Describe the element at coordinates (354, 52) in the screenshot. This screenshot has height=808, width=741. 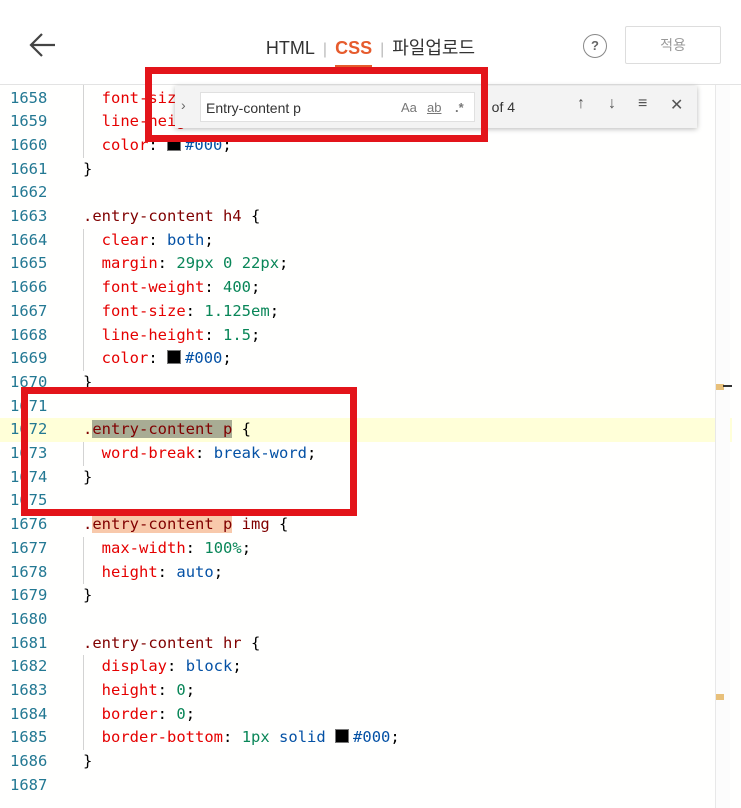
I see `tab-css: CSS` at that location.